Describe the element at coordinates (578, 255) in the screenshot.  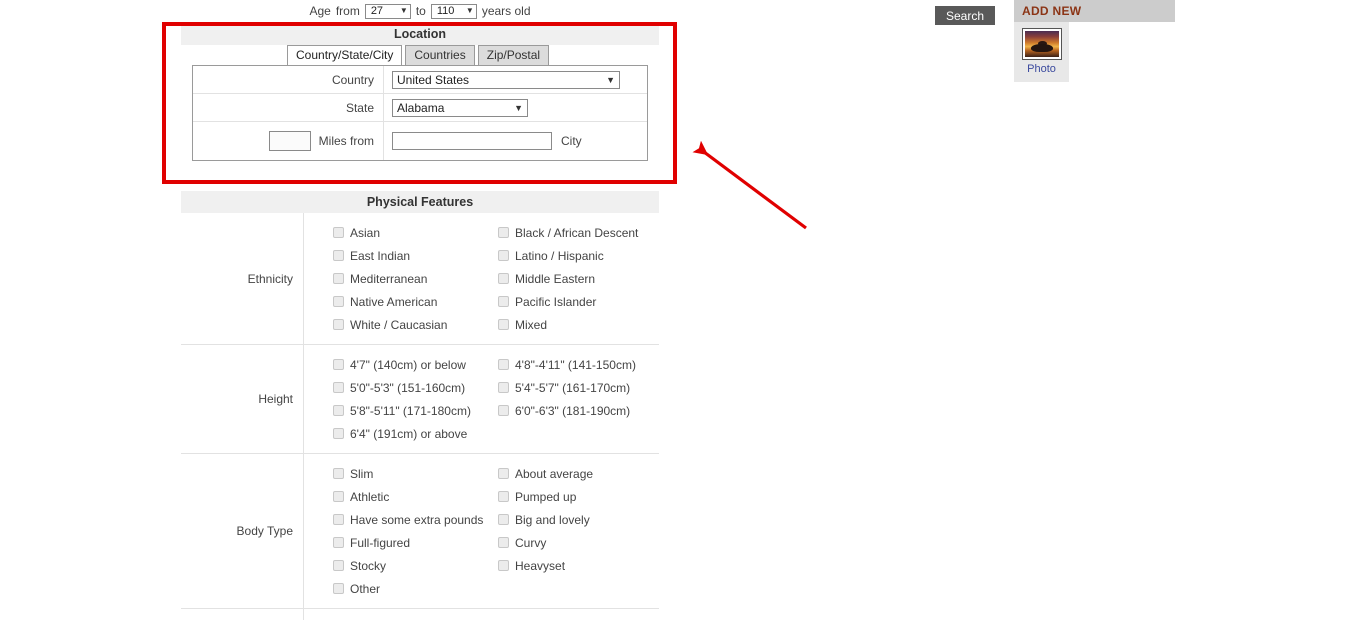
I see `checkbox-item: Latino / Hispanic` at that location.